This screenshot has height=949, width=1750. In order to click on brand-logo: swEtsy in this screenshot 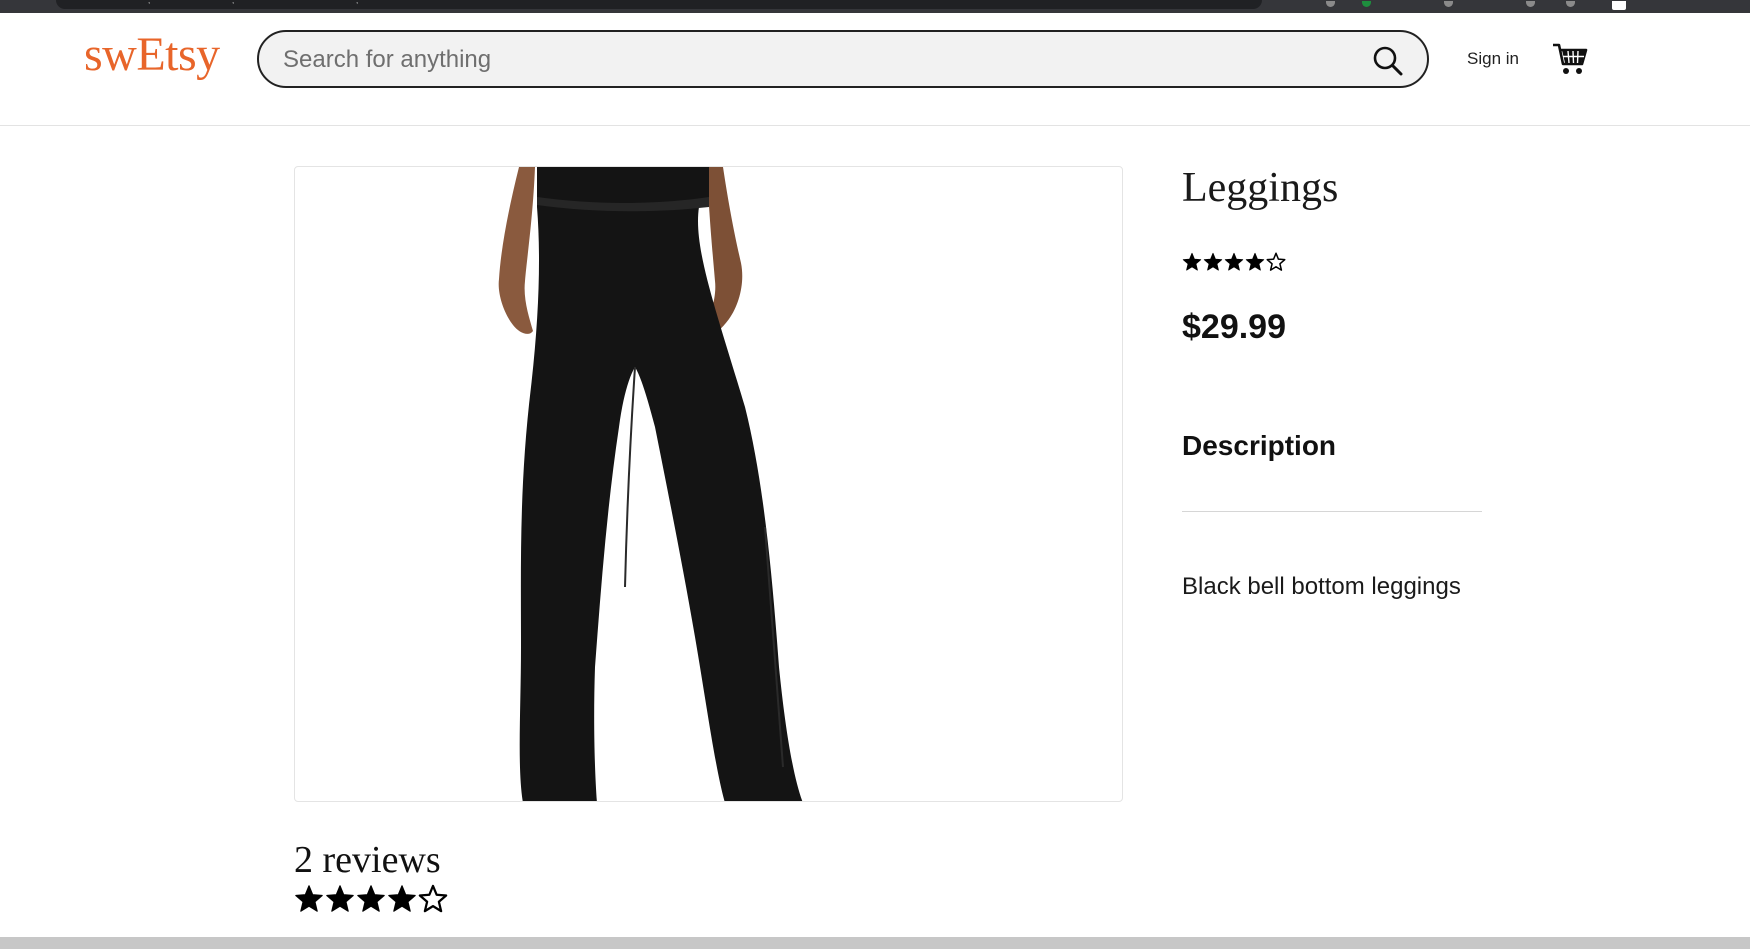, I will do `click(152, 54)`.